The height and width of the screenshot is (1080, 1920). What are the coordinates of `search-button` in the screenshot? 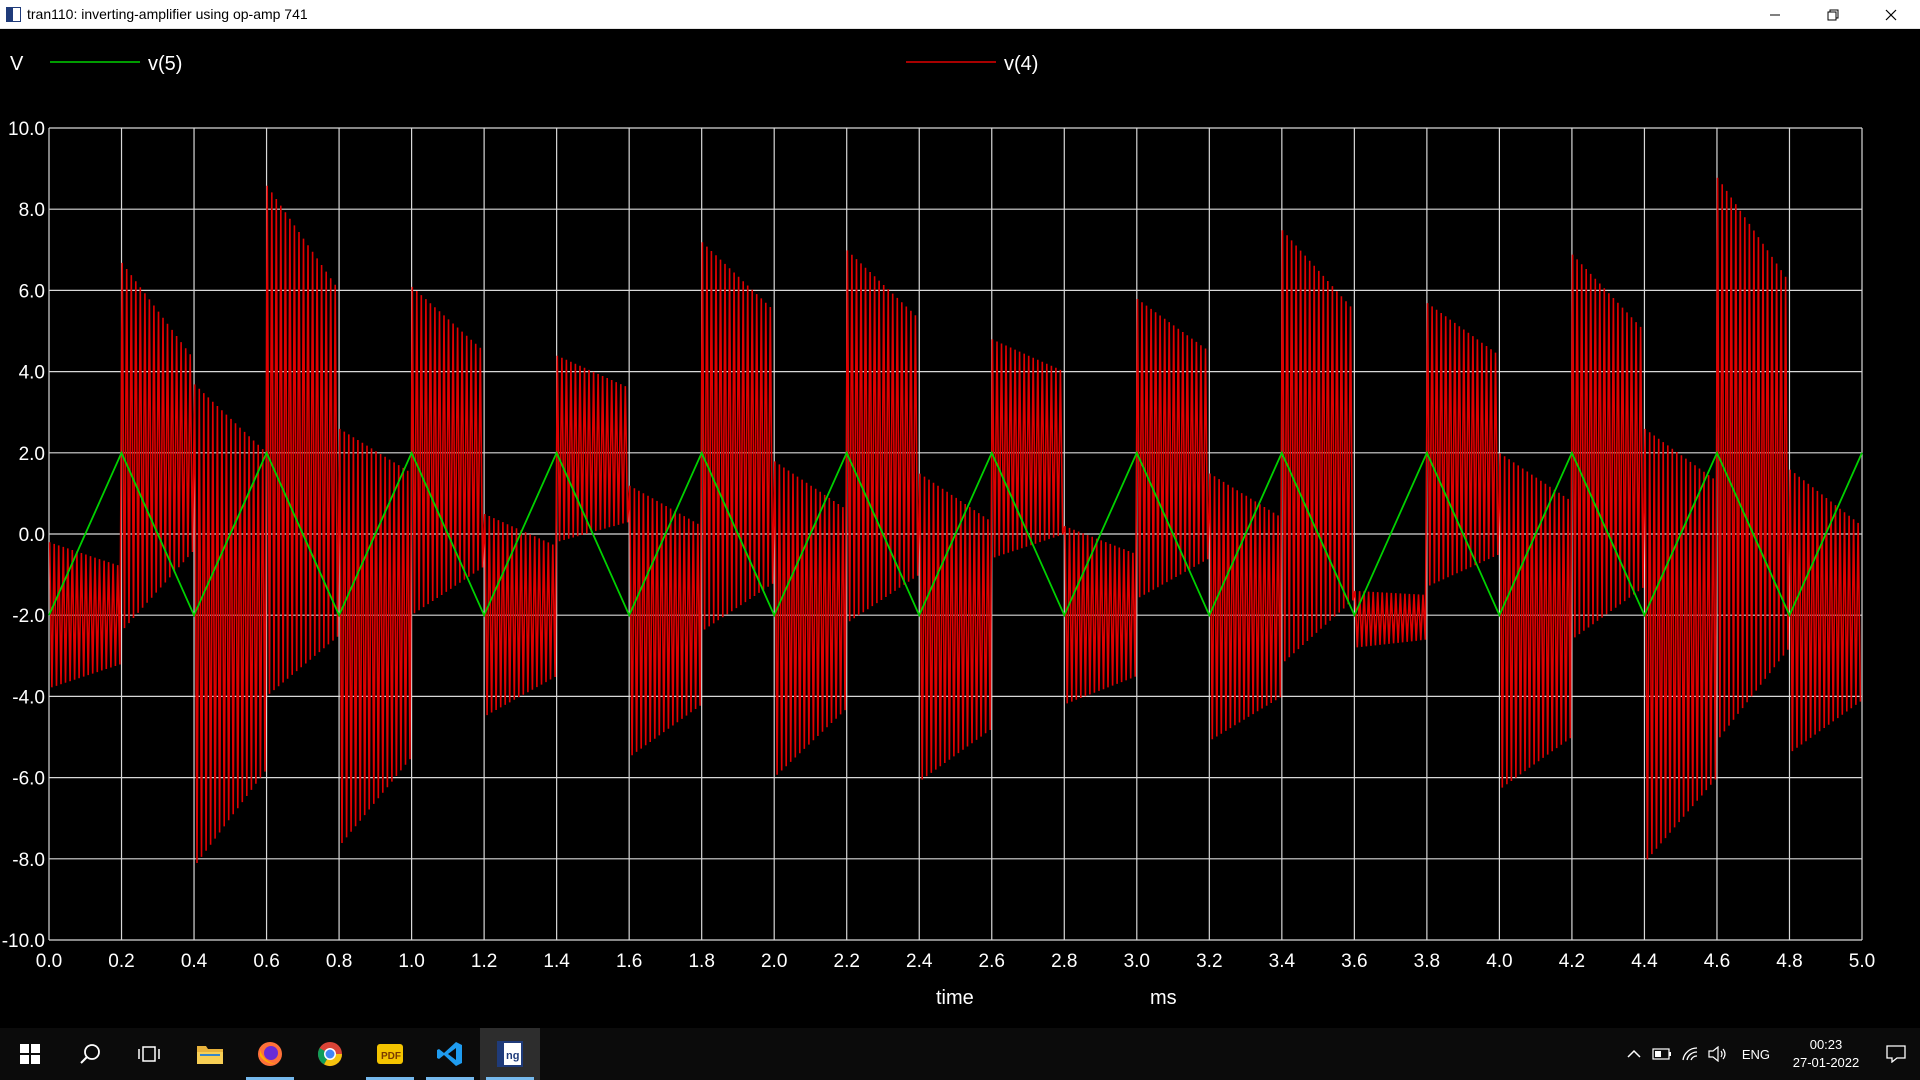 It's located at (90, 1054).